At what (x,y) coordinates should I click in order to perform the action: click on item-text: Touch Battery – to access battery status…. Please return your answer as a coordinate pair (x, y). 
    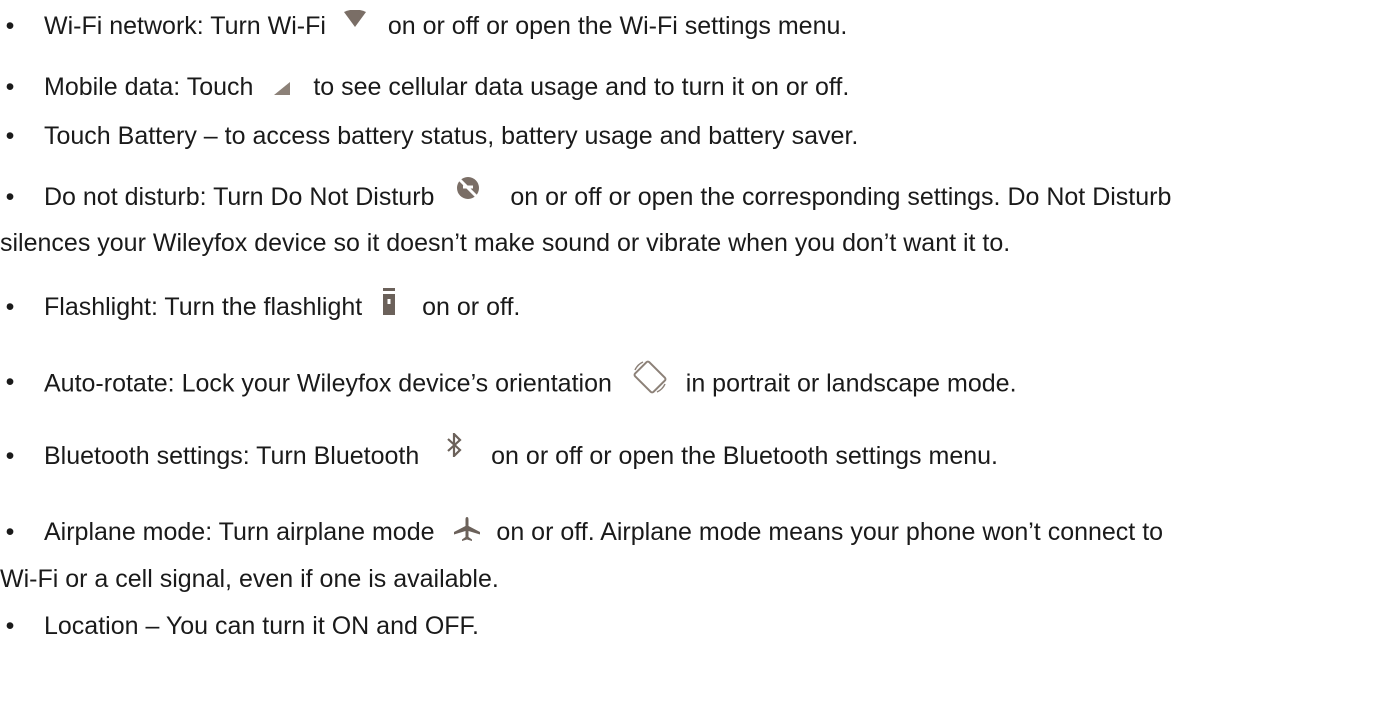
    Looking at the image, I should click on (451, 136).